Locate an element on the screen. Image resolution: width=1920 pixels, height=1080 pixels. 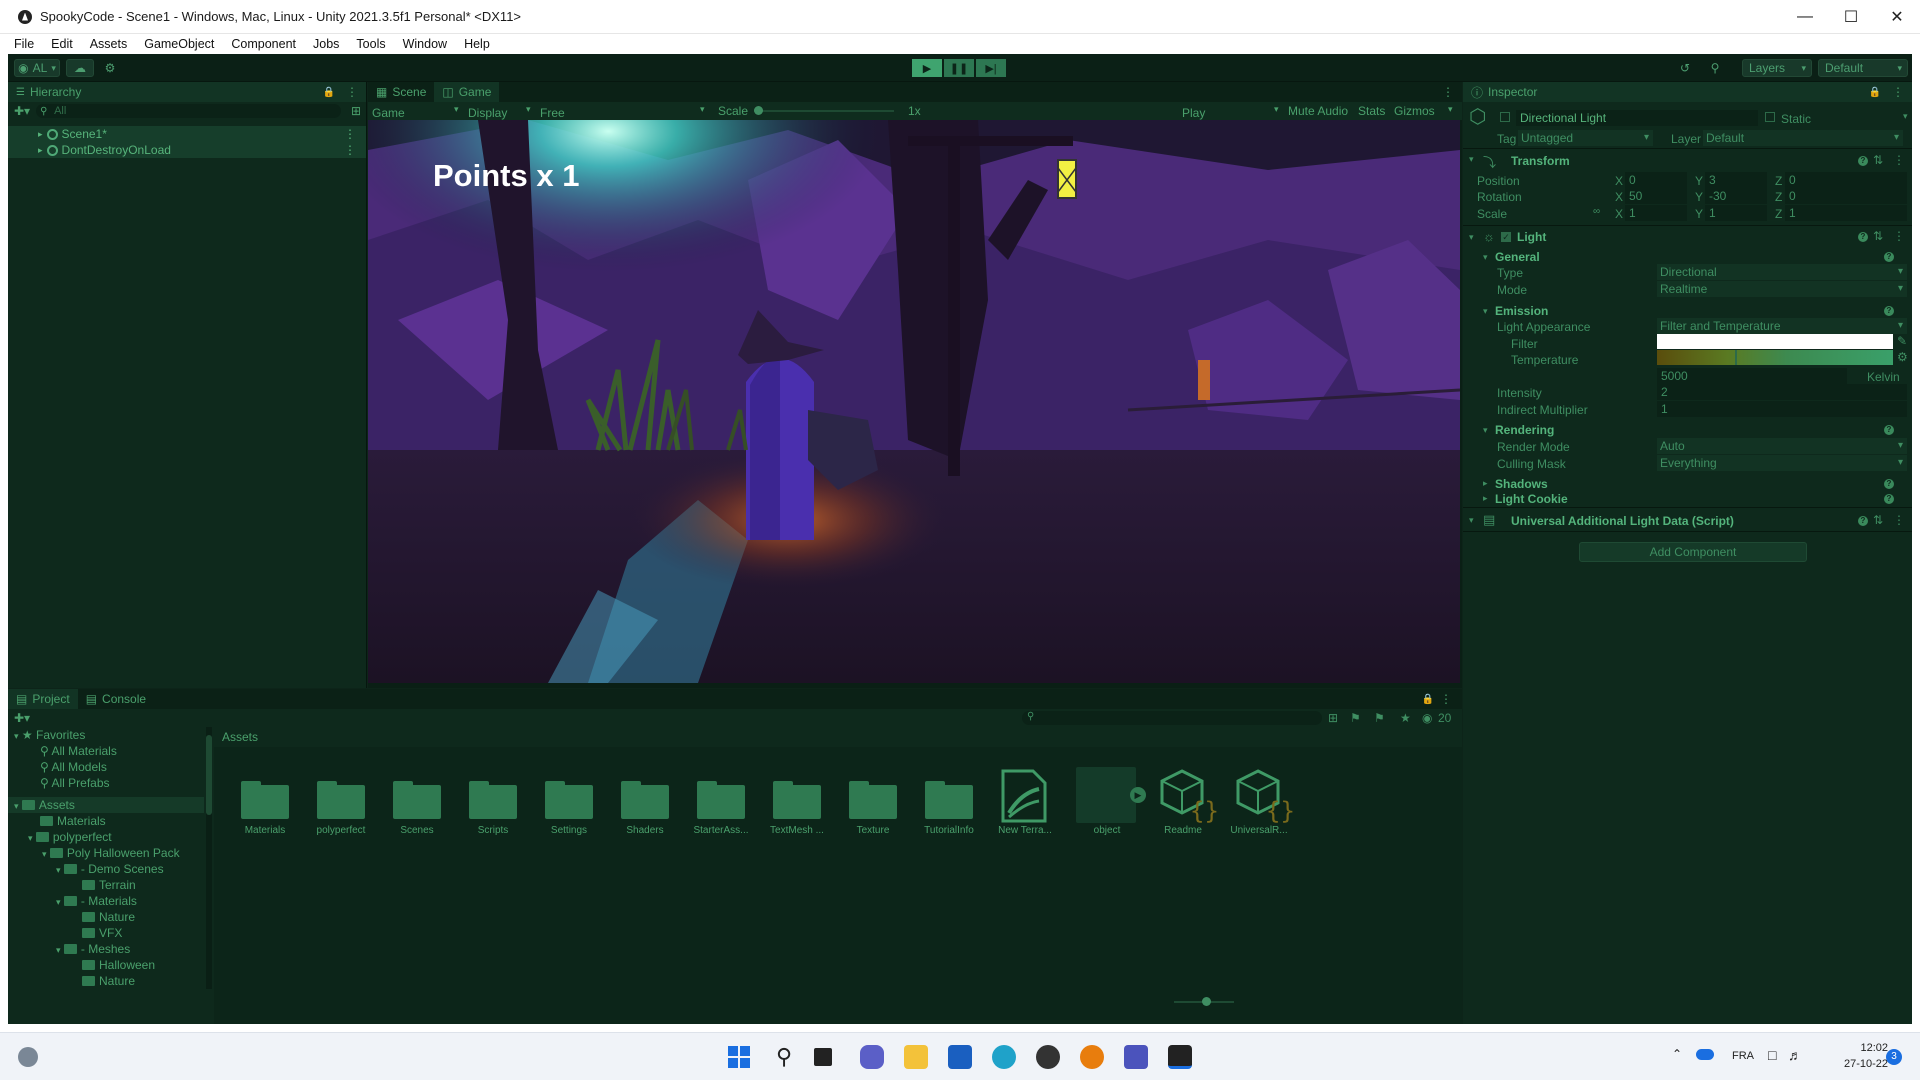
chevron-down-icon: ▾ is located at coordinates (1905, 116).